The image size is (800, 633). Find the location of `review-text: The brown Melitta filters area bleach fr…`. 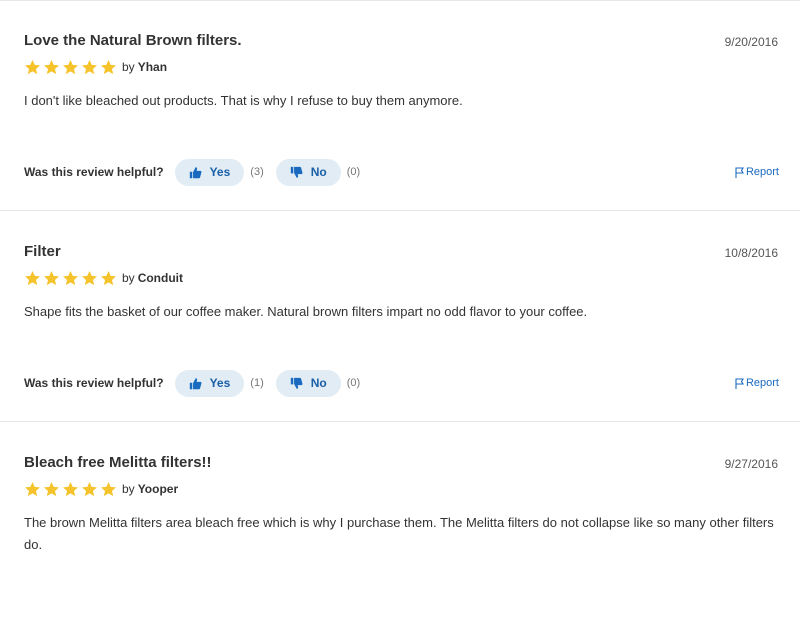

review-text: The brown Melitta filters area bleach fr… is located at coordinates (399, 533).